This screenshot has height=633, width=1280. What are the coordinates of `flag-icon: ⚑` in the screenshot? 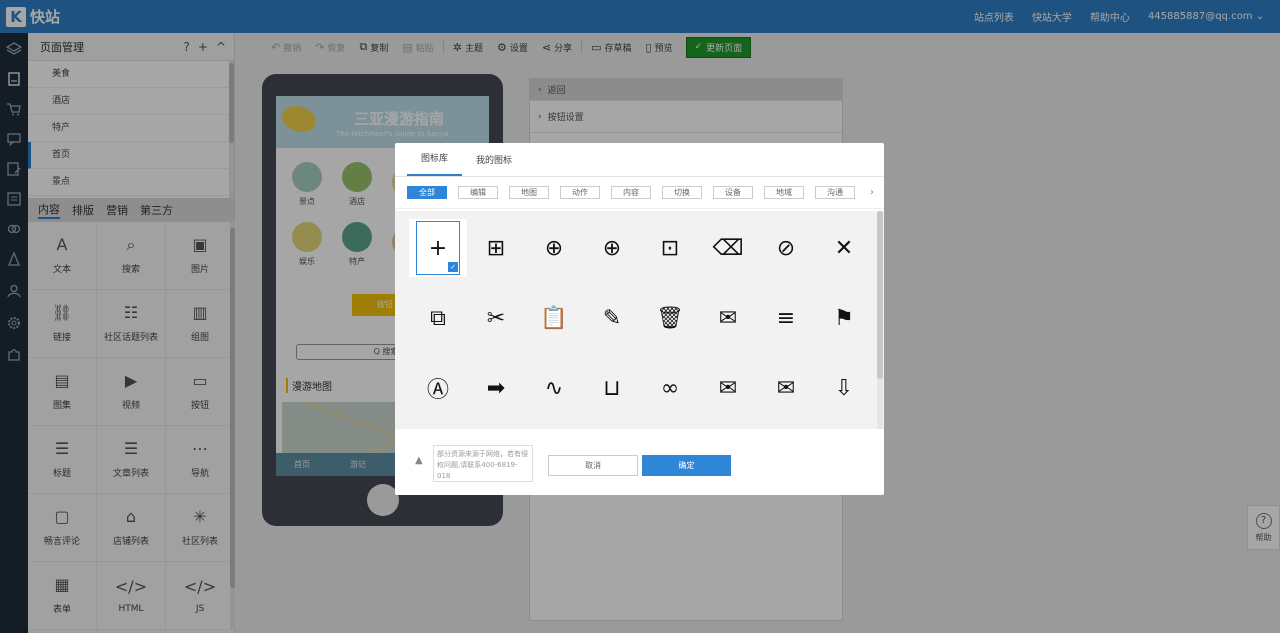 It's located at (844, 318).